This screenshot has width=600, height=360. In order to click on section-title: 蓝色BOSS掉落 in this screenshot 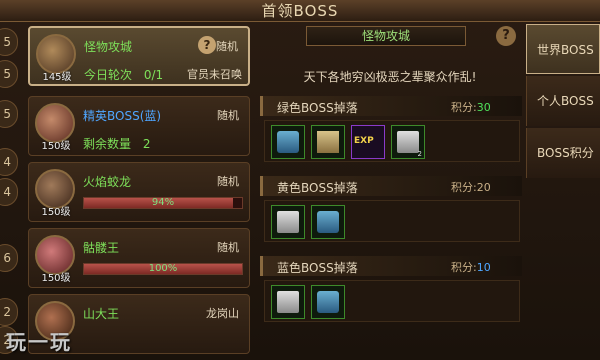, I will do `click(317, 268)`.